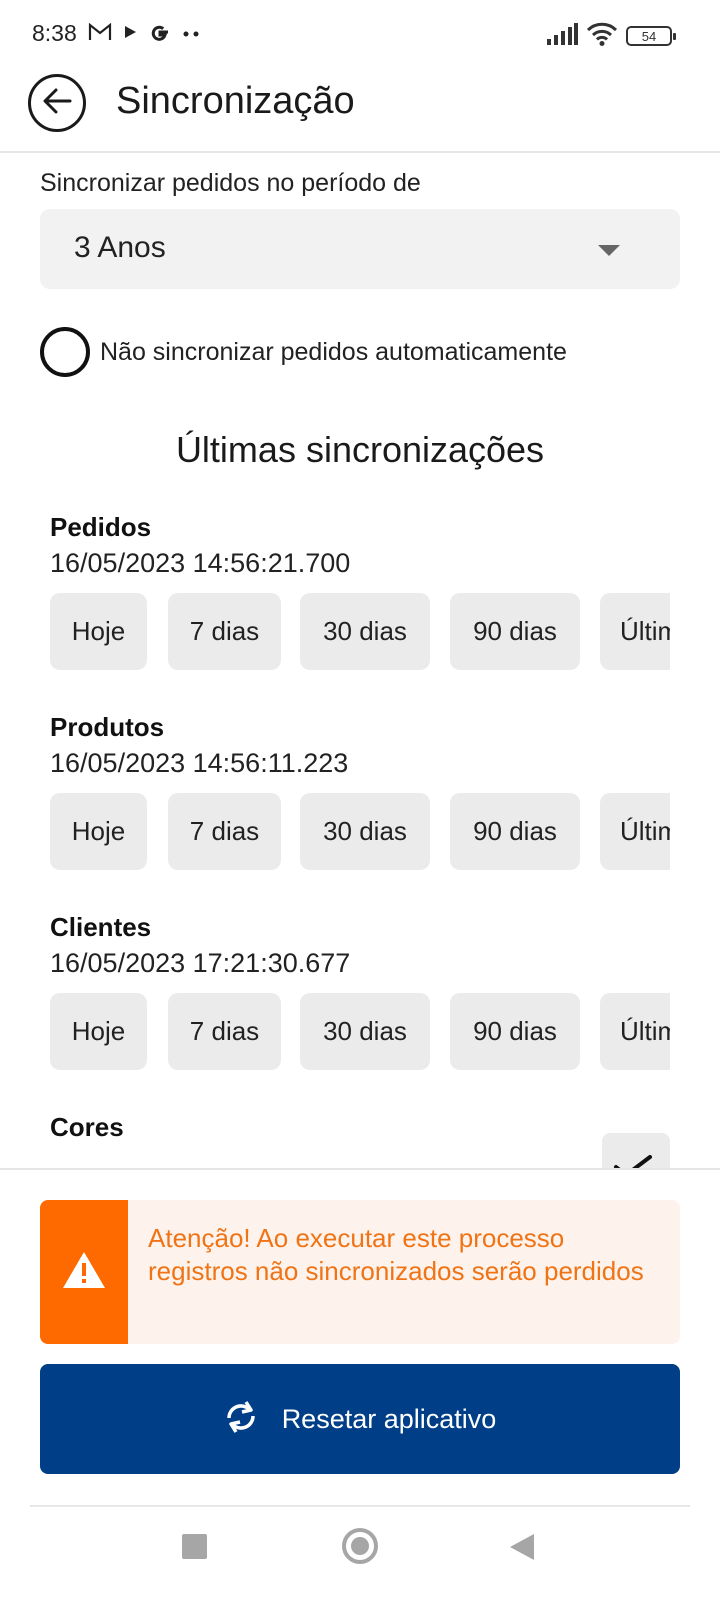  I want to click on sync-entity-date: 16/05/2023 17:21:30.677, so click(200, 963).